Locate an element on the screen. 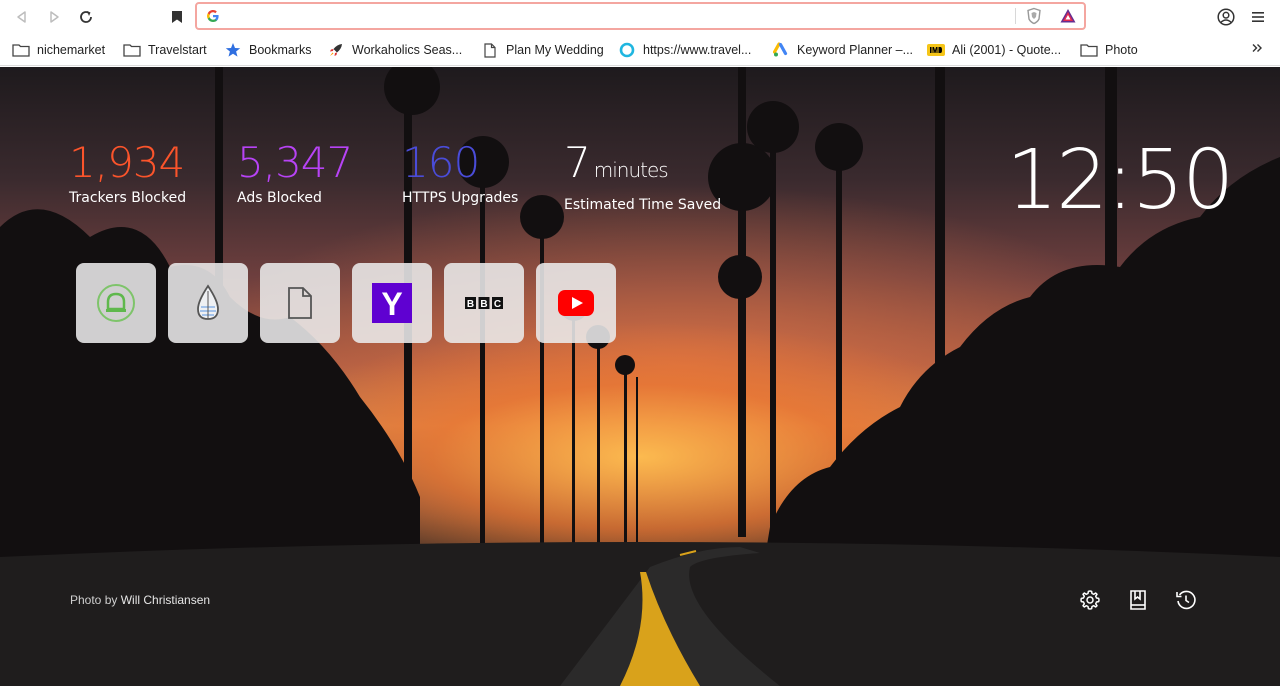 The width and height of the screenshot is (1280, 686). bookmark-page-button is located at coordinates (177, 17).